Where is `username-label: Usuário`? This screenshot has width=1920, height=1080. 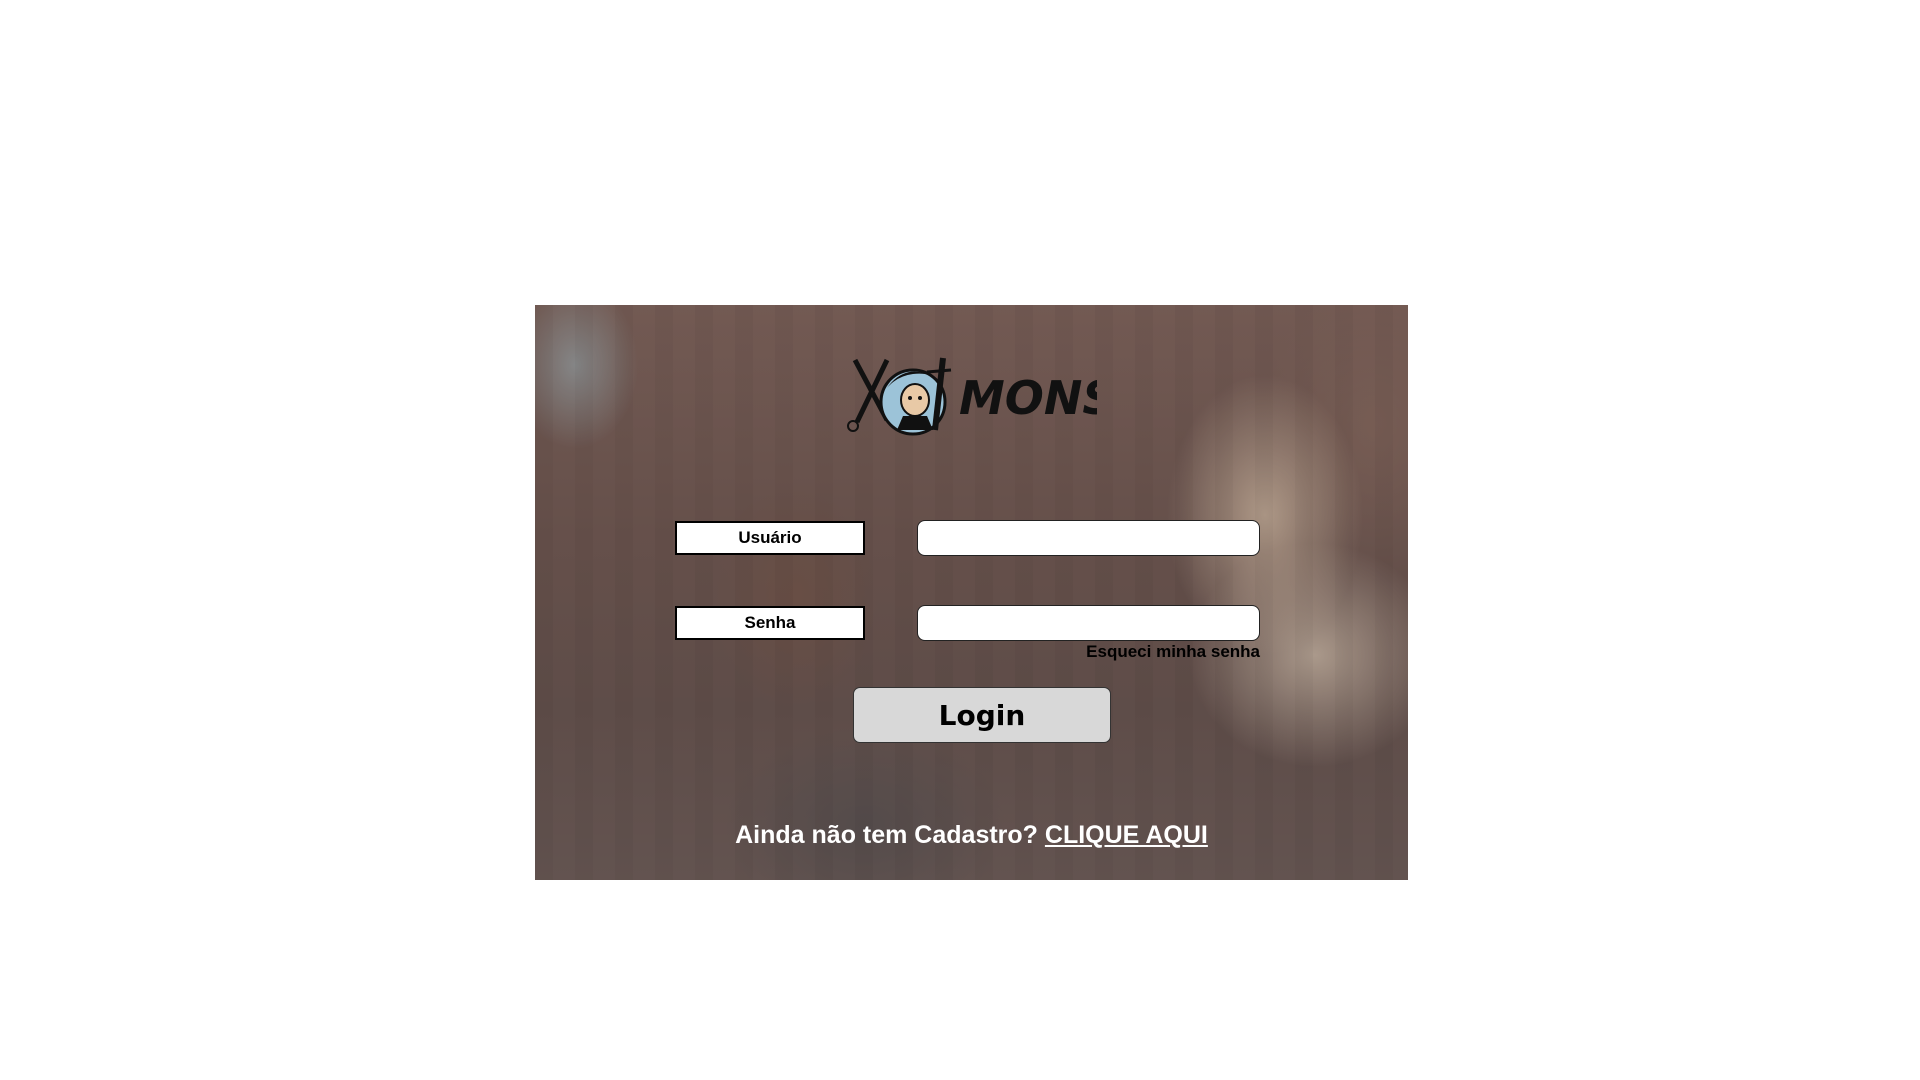
username-label: Usuário is located at coordinates (770, 538).